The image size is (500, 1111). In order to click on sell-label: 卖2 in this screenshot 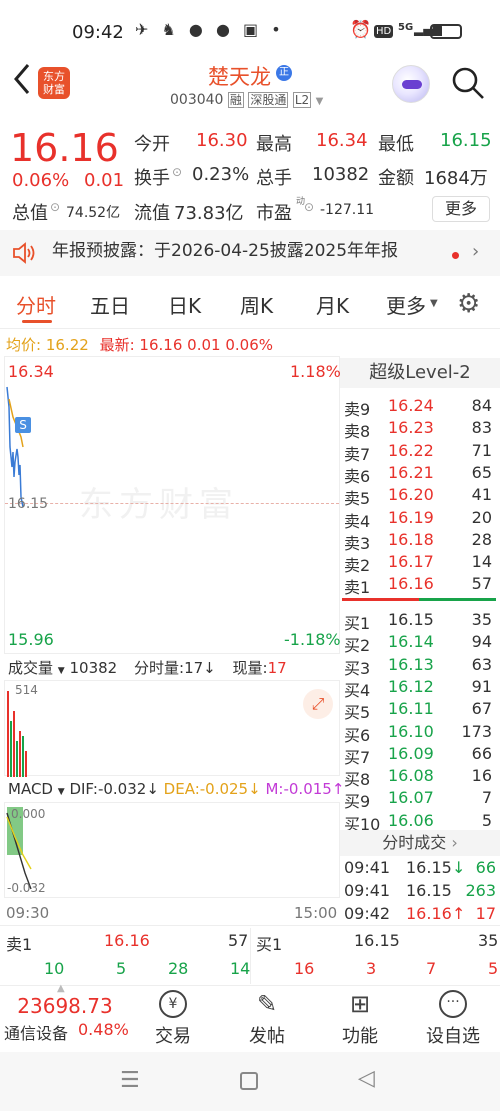, I will do `click(357, 566)`.